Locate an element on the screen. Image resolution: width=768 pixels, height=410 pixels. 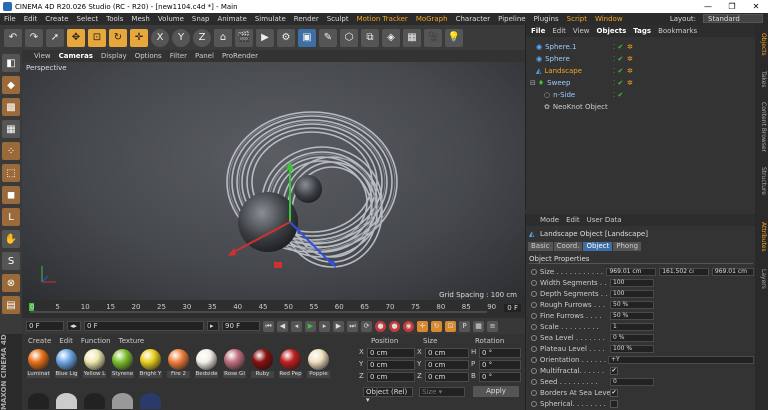
coord-size-mode-dropdown: Size ▾ is located at coordinates (442, 392).